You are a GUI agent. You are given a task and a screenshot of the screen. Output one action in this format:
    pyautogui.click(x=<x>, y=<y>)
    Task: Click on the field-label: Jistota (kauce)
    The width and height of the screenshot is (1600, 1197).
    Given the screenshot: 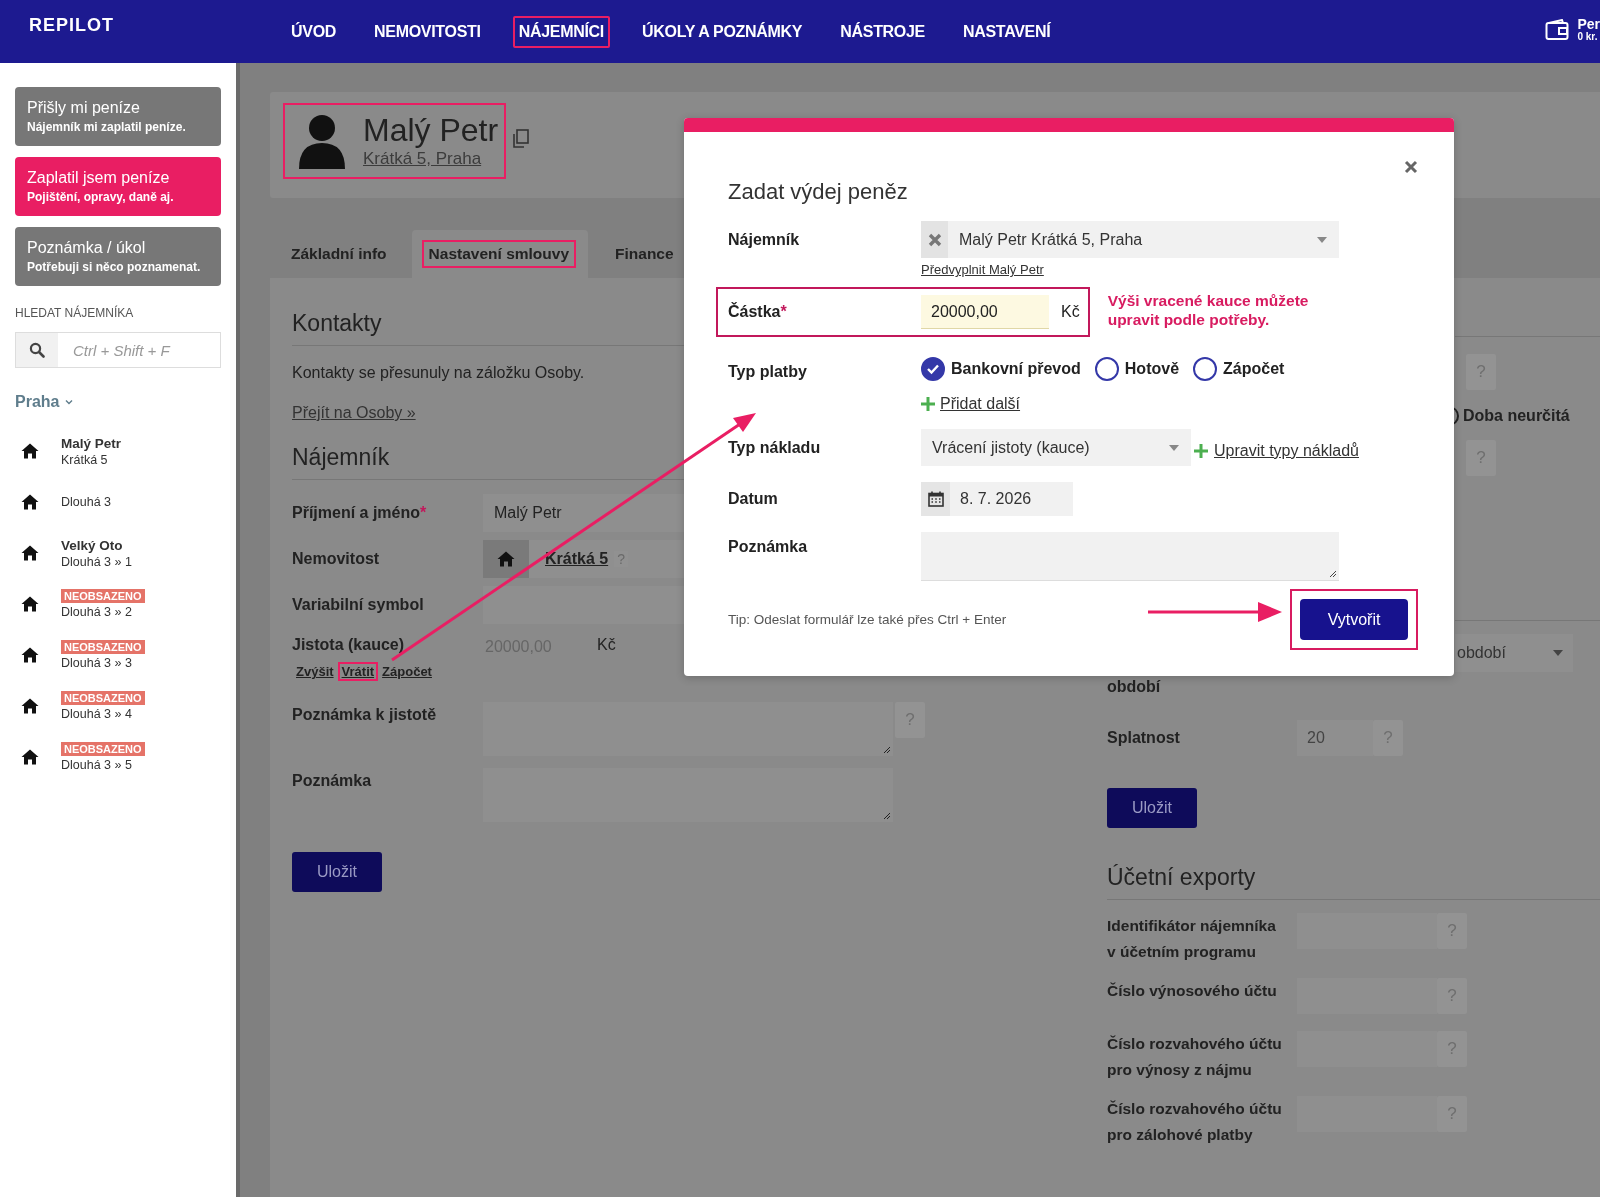 What is the action you would take?
    pyautogui.click(x=349, y=645)
    